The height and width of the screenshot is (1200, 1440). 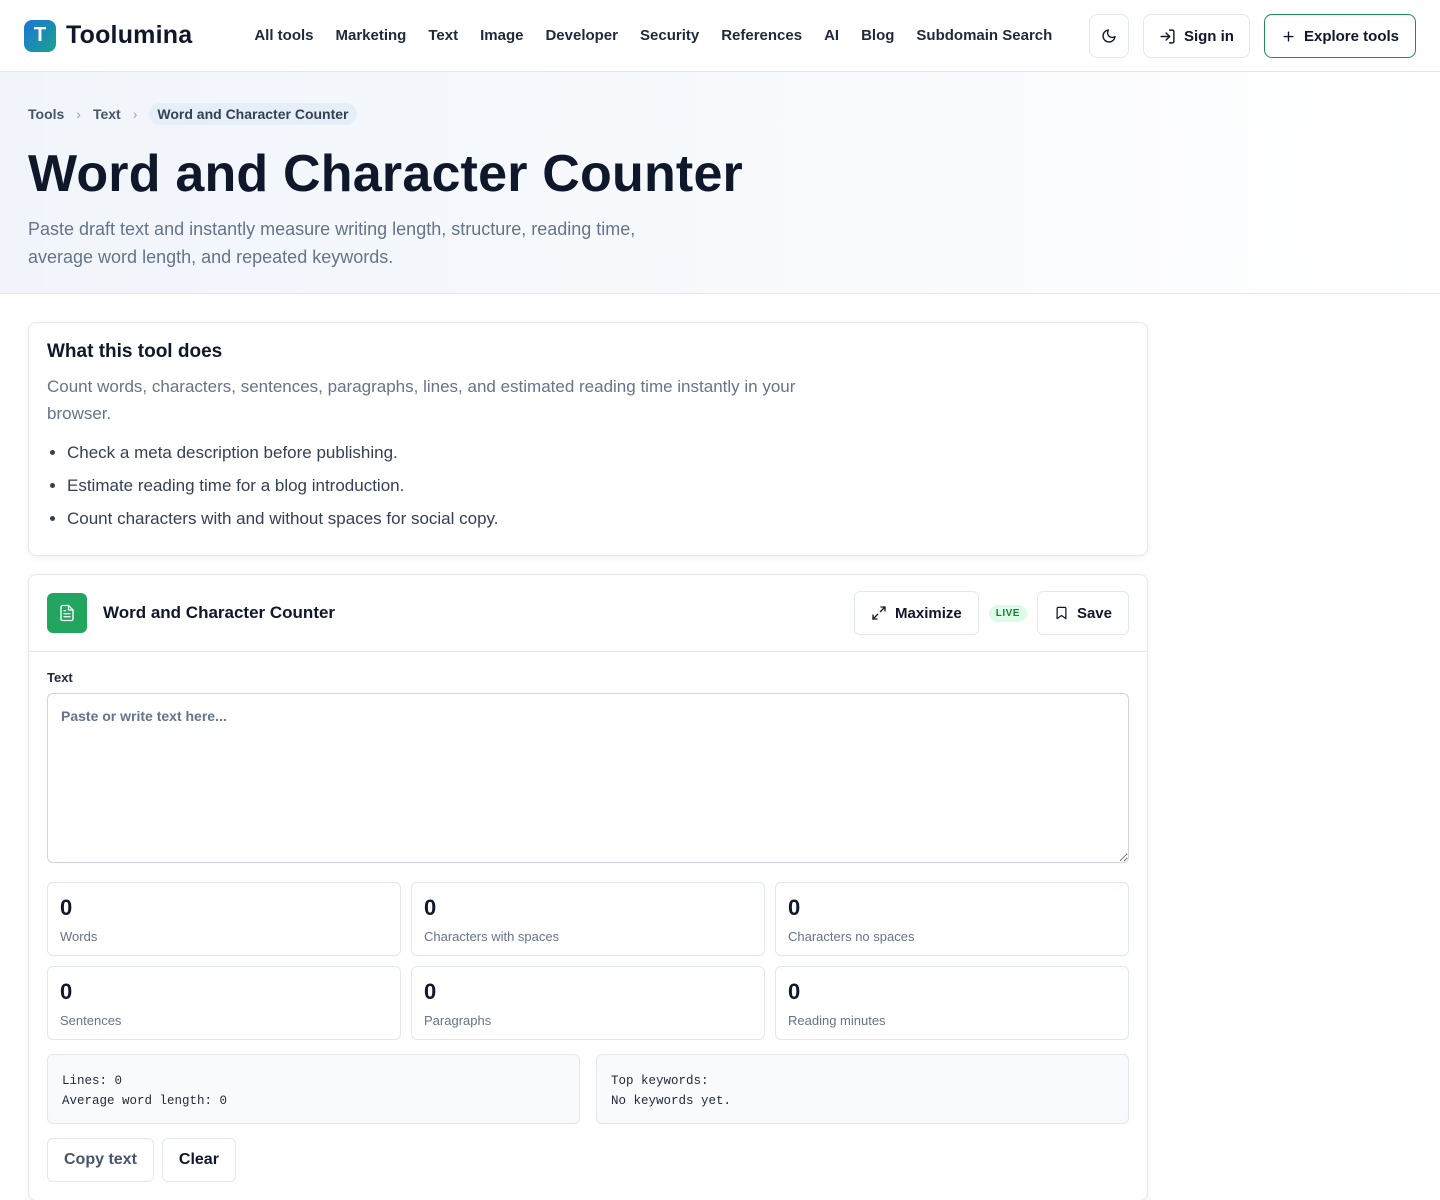 I want to click on keywords-summary: Top keywords: No keywords yet., so click(x=862, y=1089).